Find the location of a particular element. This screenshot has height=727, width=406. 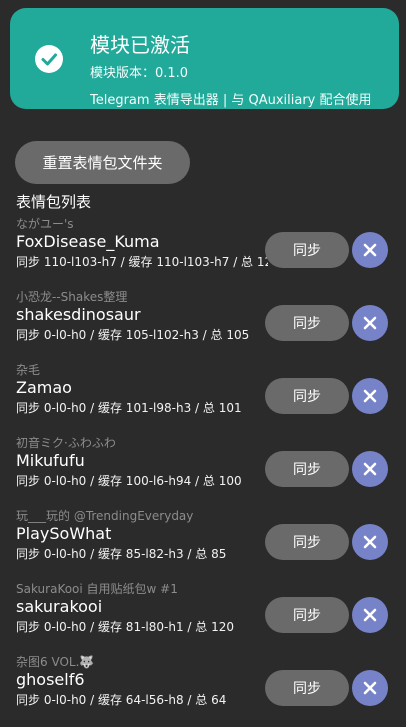

pack-stats: 同步 0-l0-h0 / 缓存 81-l80-h1 / 总 120 is located at coordinates (125, 627).